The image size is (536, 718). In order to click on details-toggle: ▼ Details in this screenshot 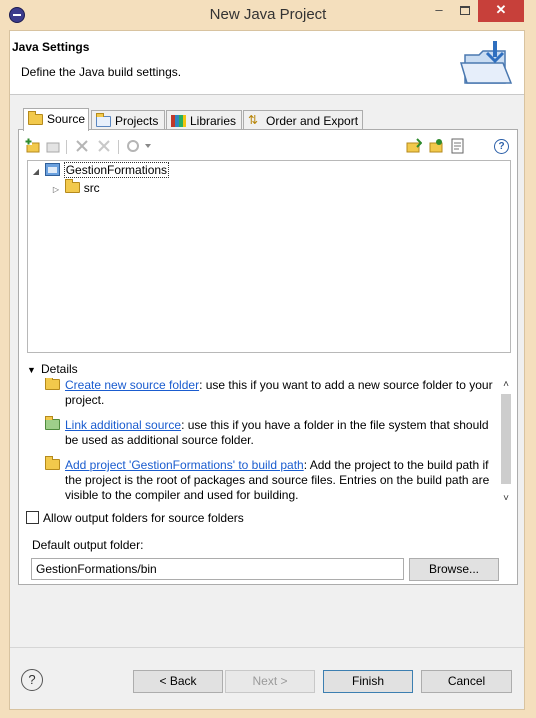, I will do `click(52, 369)`.